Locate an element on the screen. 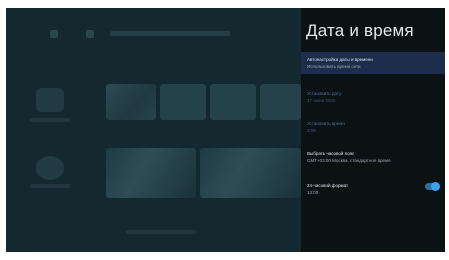 This screenshot has height=260, width=449. item-title: Установить время is located at coordinates (326, 123).